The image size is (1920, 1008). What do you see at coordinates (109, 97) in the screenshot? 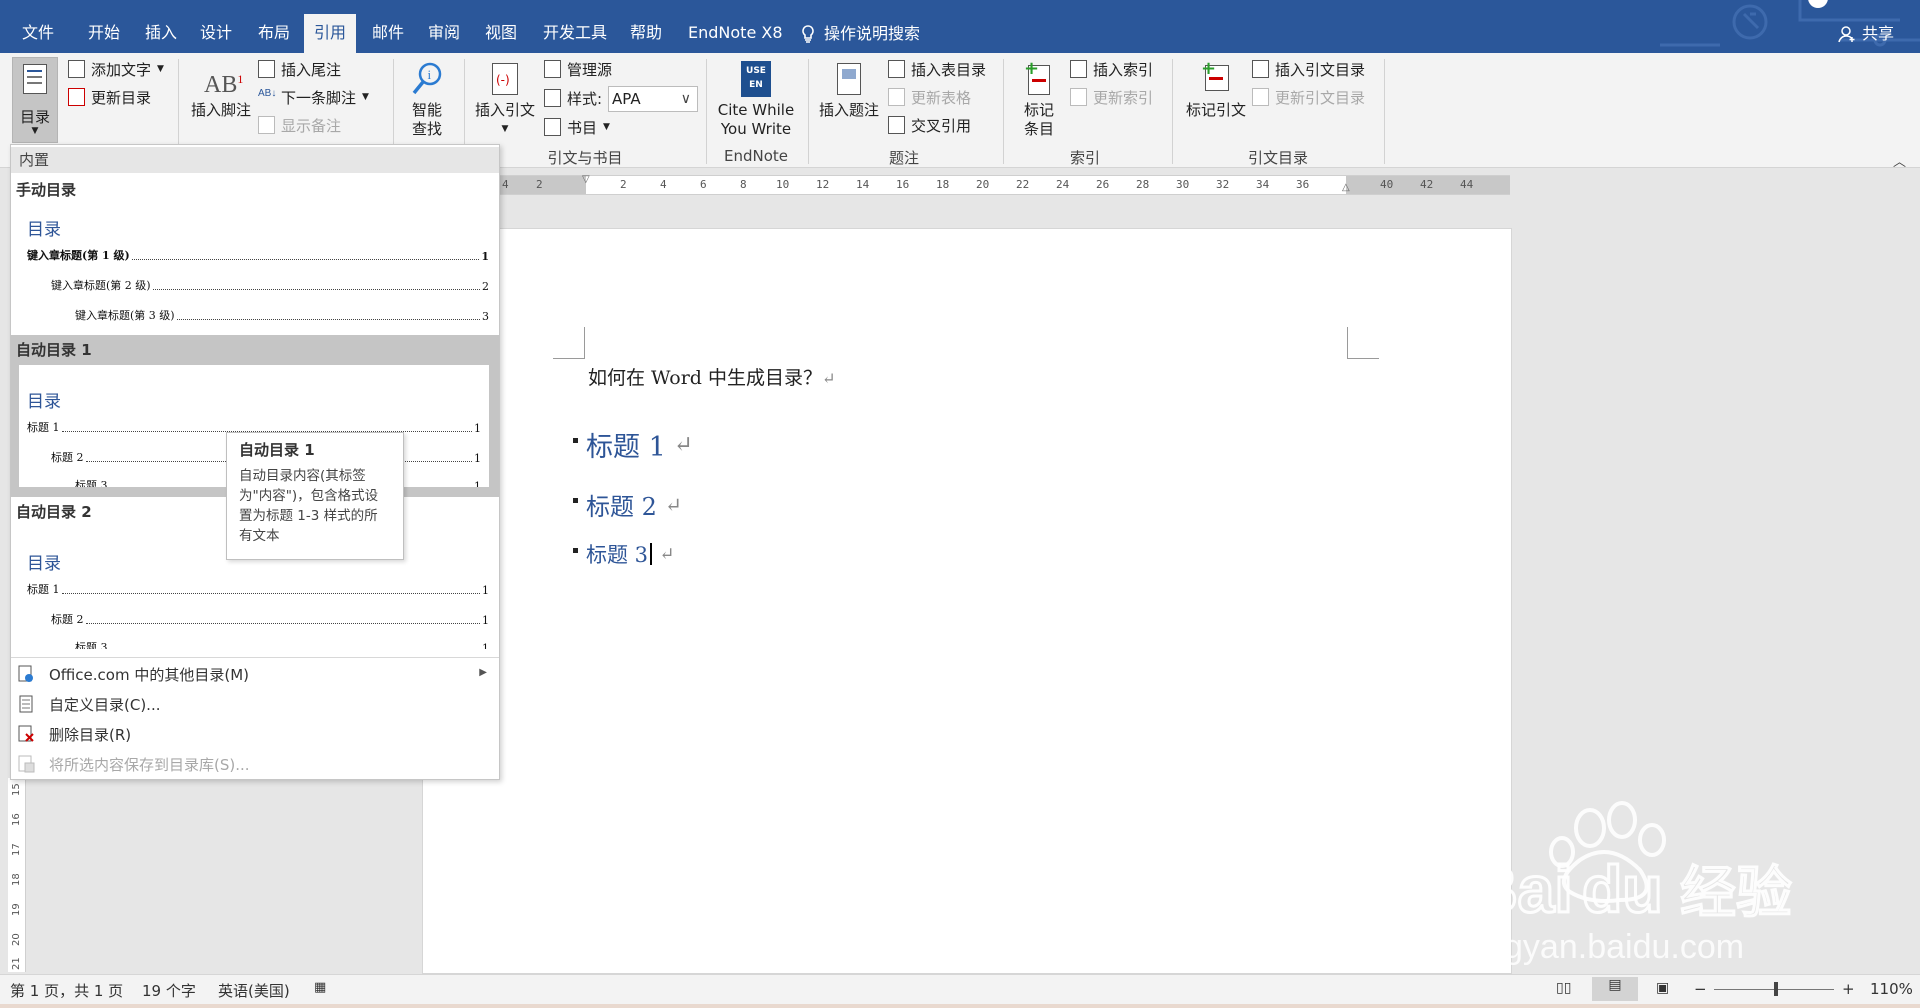
I see `update-toc-button: 更新目录` at bounding box center [109, 97].